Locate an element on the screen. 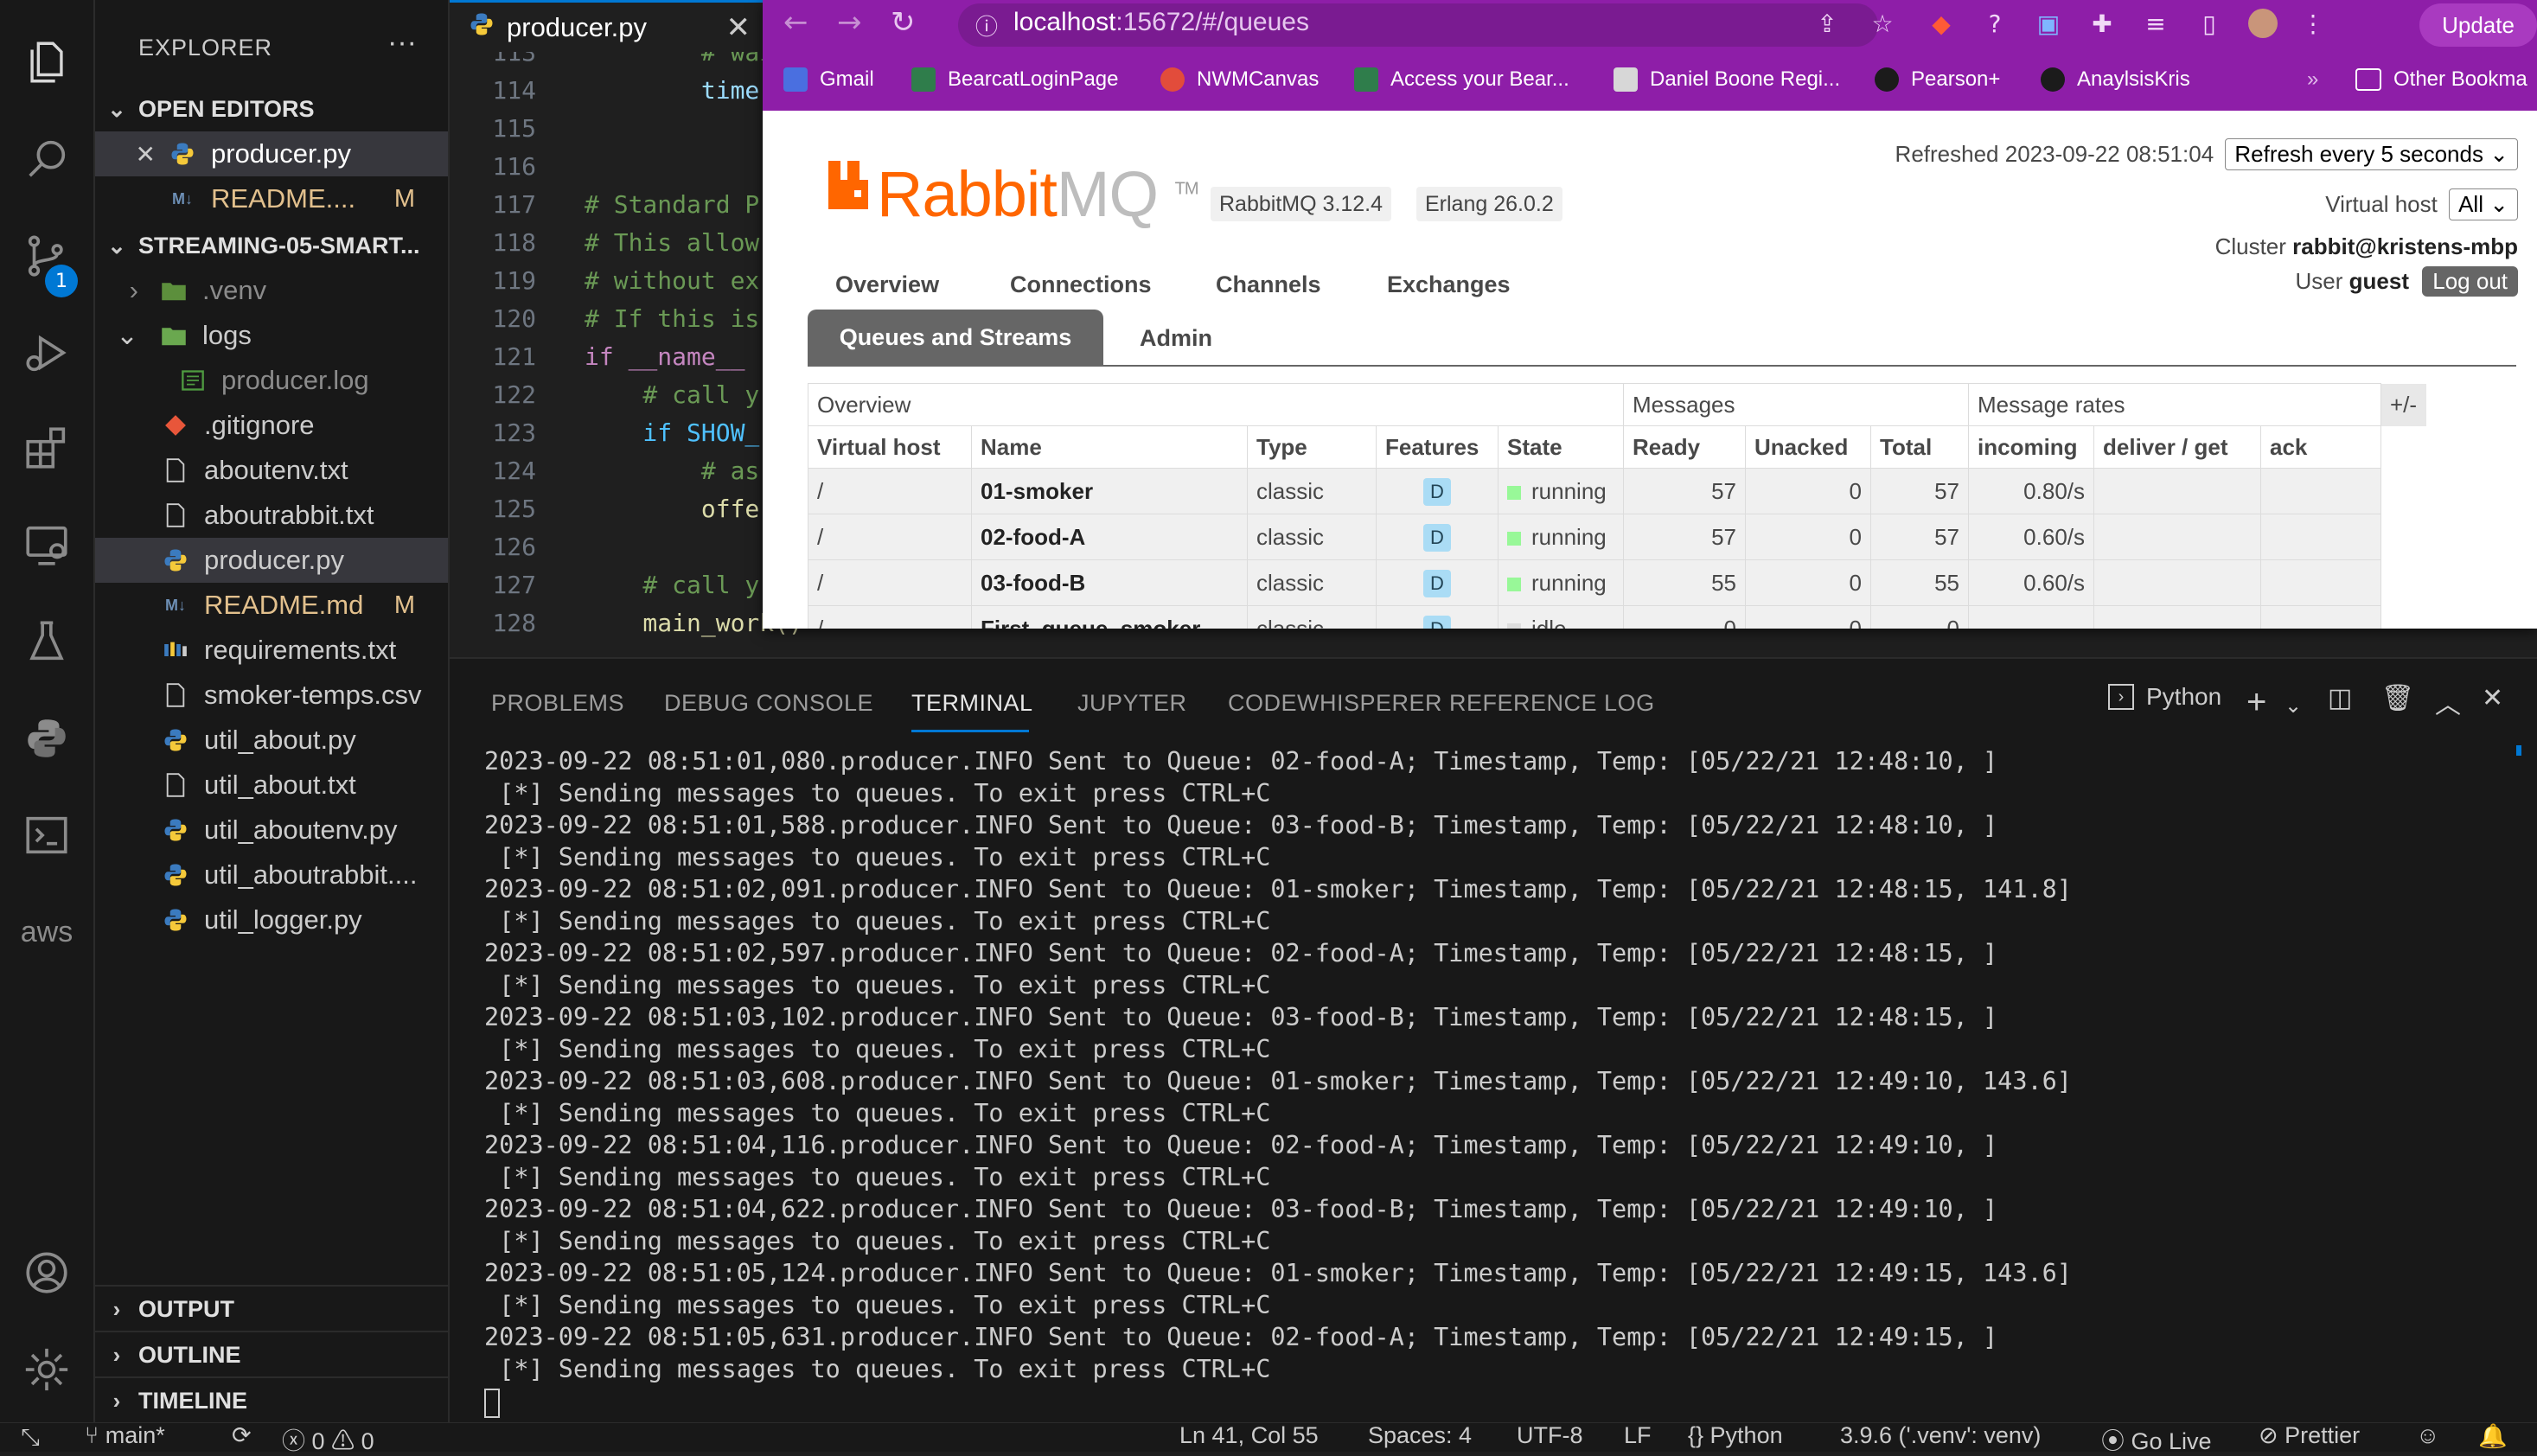 Image resolution: width=2537 pixels, height=1456 pixels. language-mode: {} Python is located at coordinates (1735, 1435).